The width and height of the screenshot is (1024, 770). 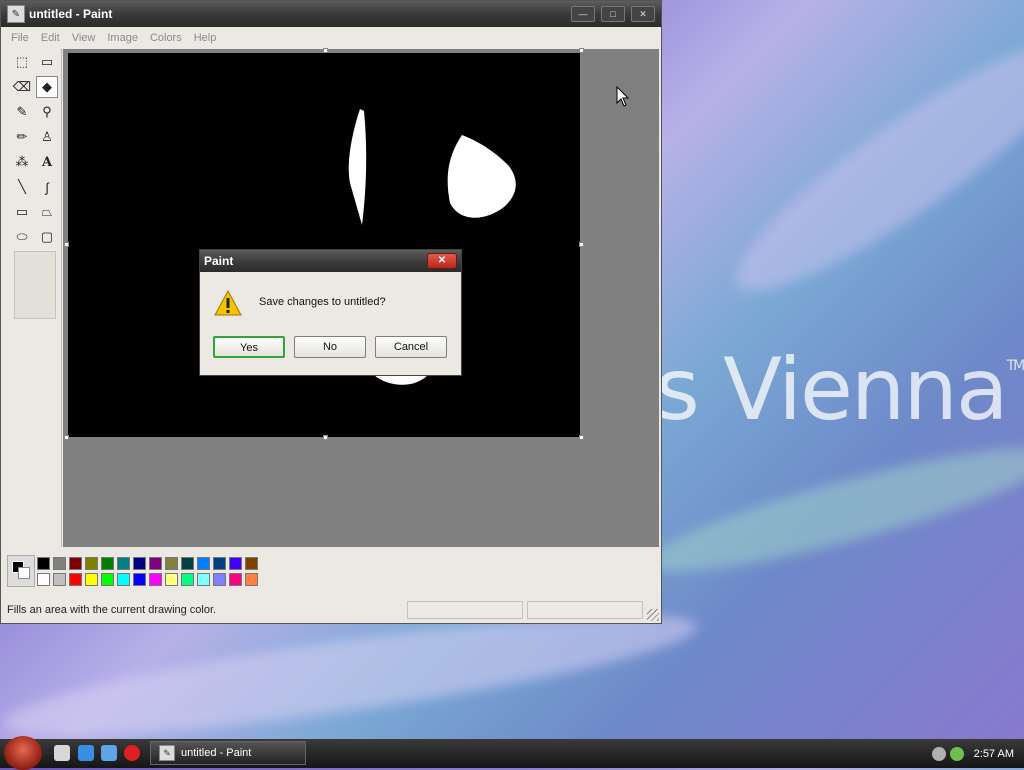 I want to click on close-button: ✕, so click(x=643, y=14).